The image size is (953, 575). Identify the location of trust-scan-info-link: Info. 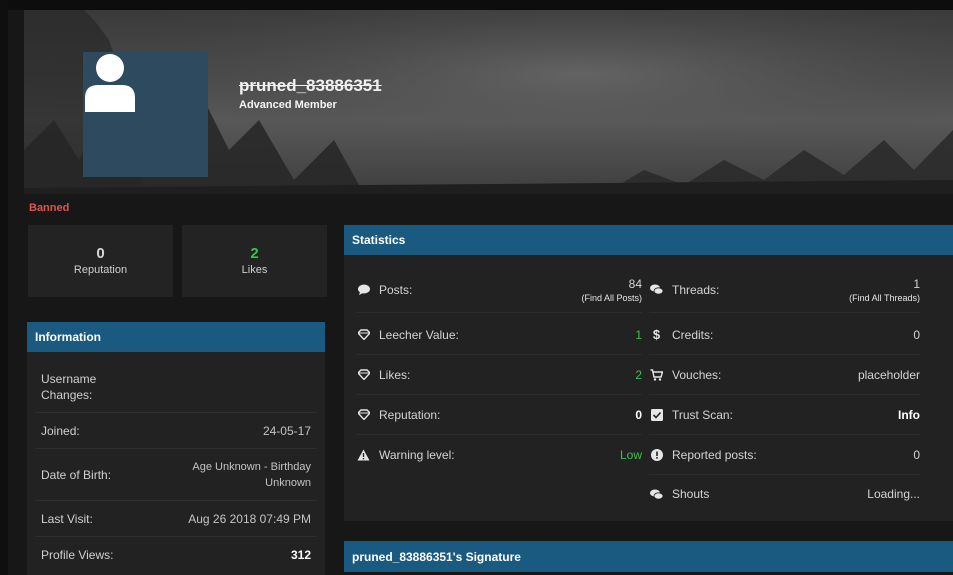
(909, 415).